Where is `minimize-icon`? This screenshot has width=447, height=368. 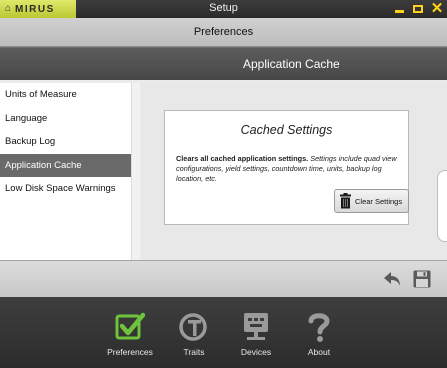 minimize-icon is located at coordinates (399, 11).